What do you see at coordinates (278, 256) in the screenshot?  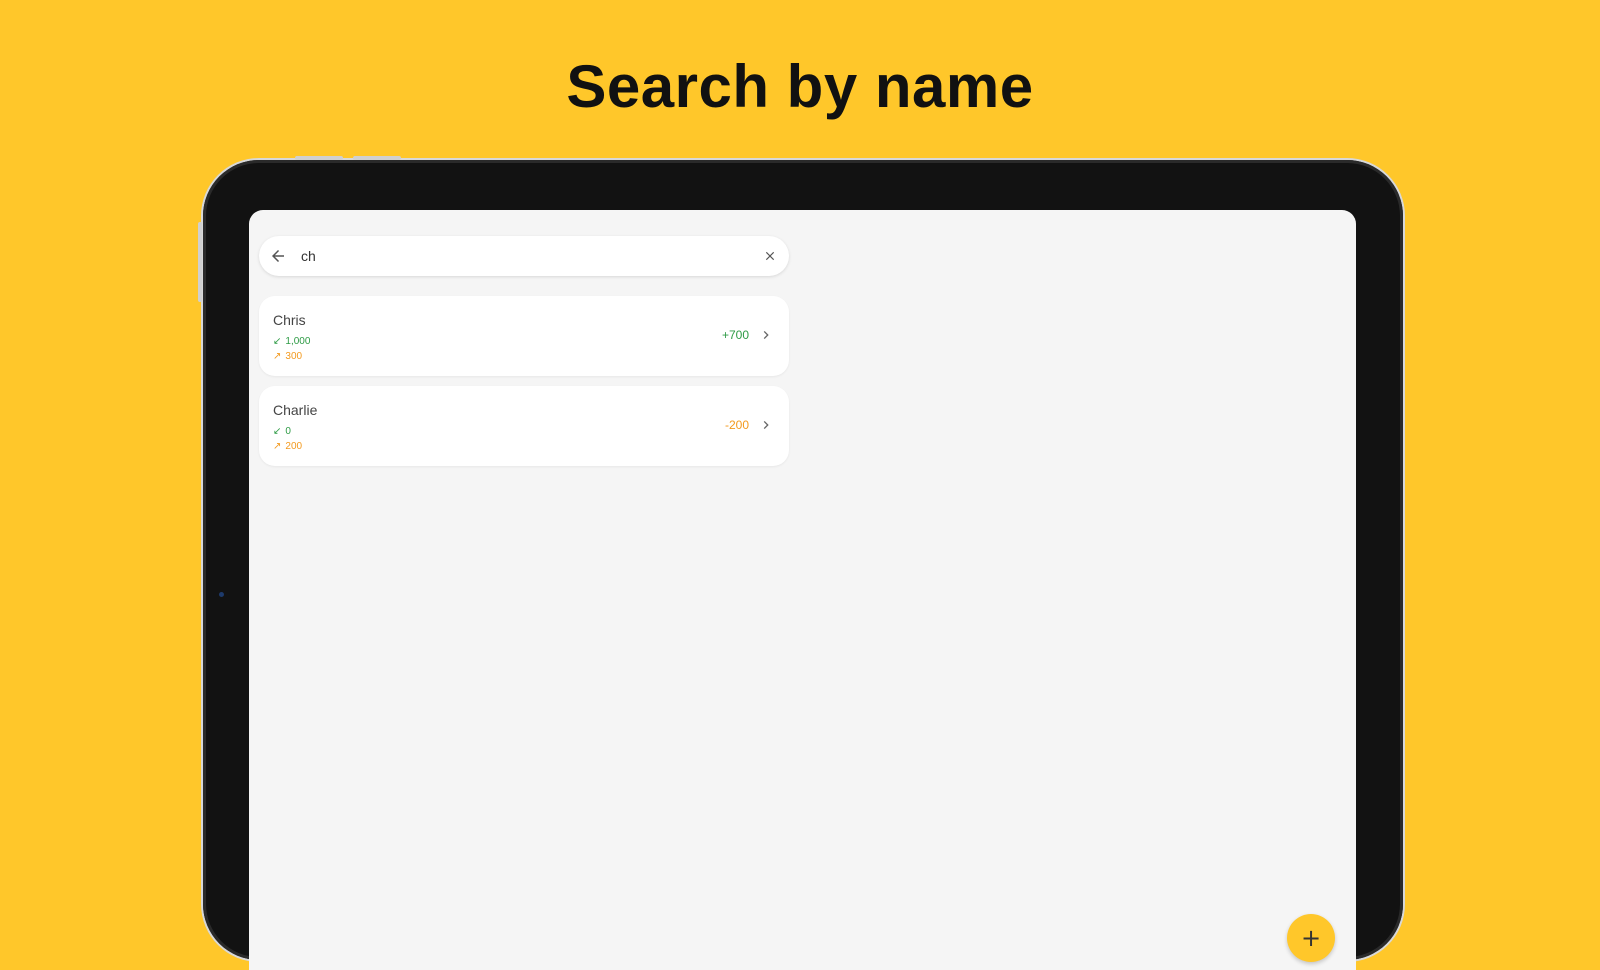 I see `arrow-left-icon` at bounding box center [278, 256].